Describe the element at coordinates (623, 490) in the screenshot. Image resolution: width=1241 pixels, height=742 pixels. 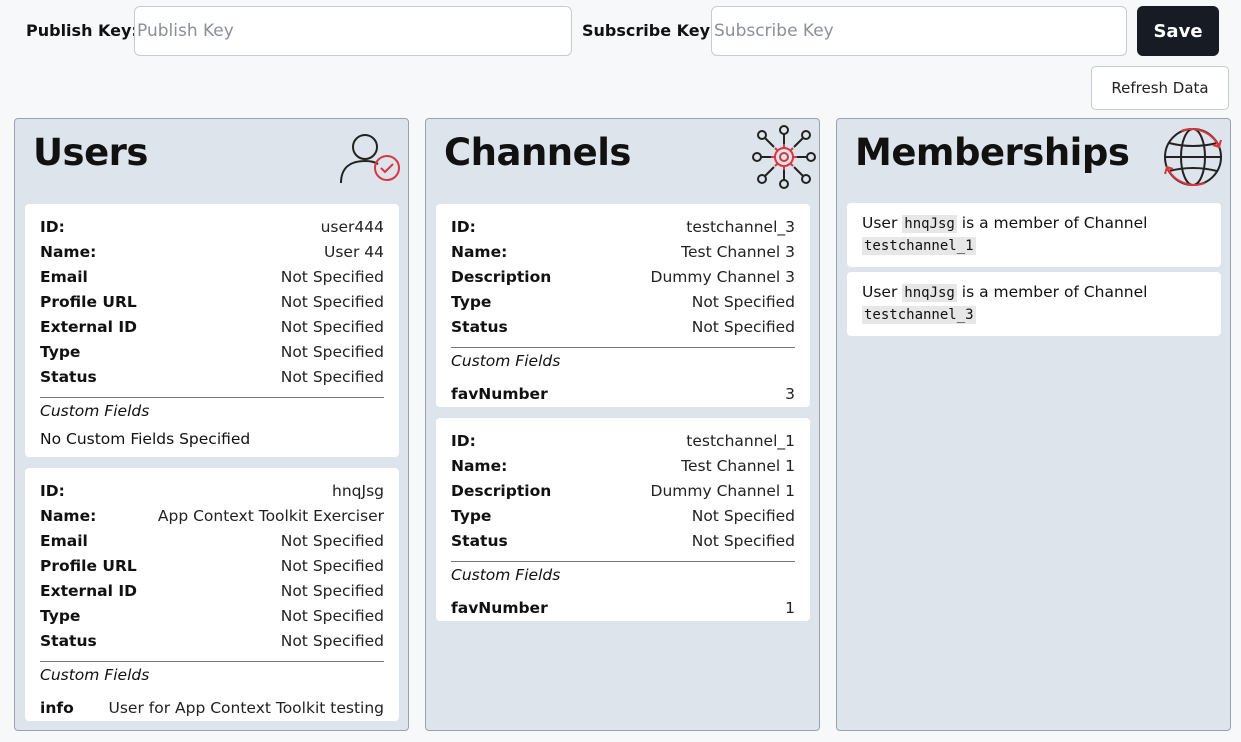
I see `field-row: Description Dummy Channel 1` at that location.